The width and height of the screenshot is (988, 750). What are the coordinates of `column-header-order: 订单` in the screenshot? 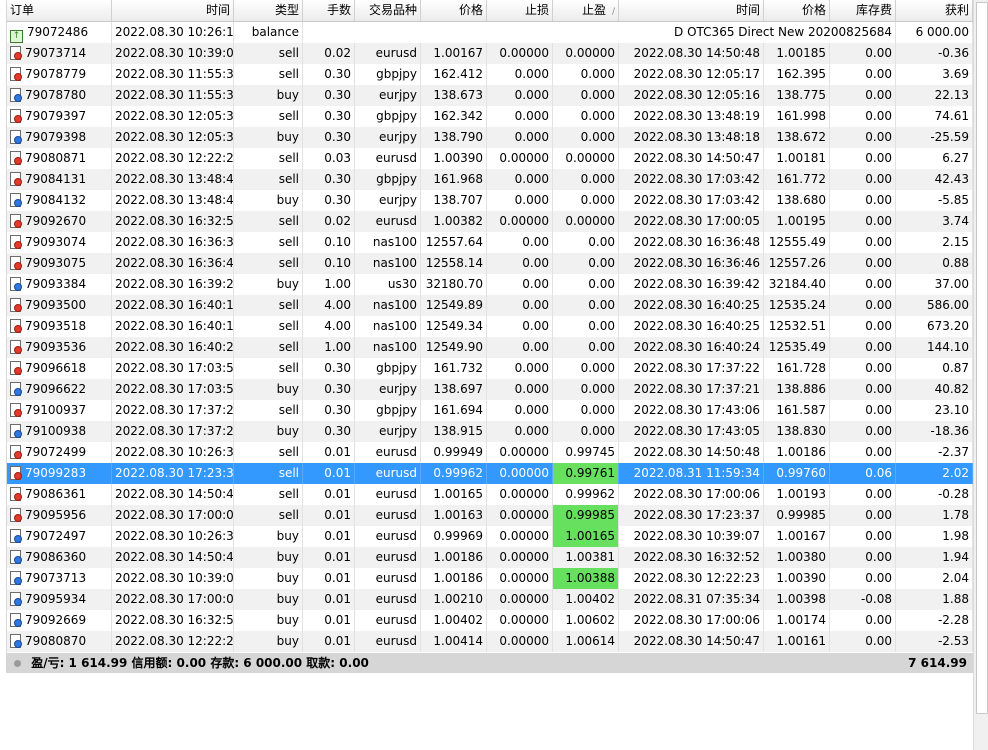 It's located at (59, 10).